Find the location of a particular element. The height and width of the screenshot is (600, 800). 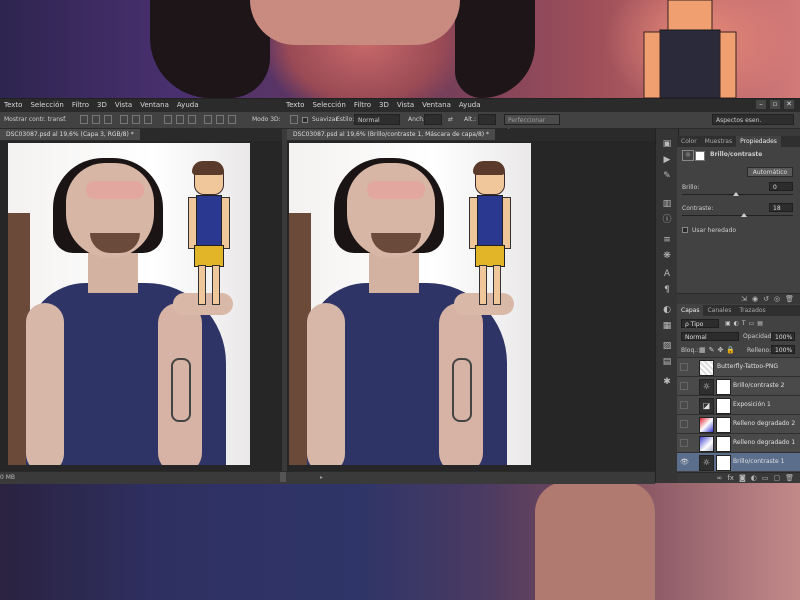

align-left-icon is located at coordinates (124, 119).